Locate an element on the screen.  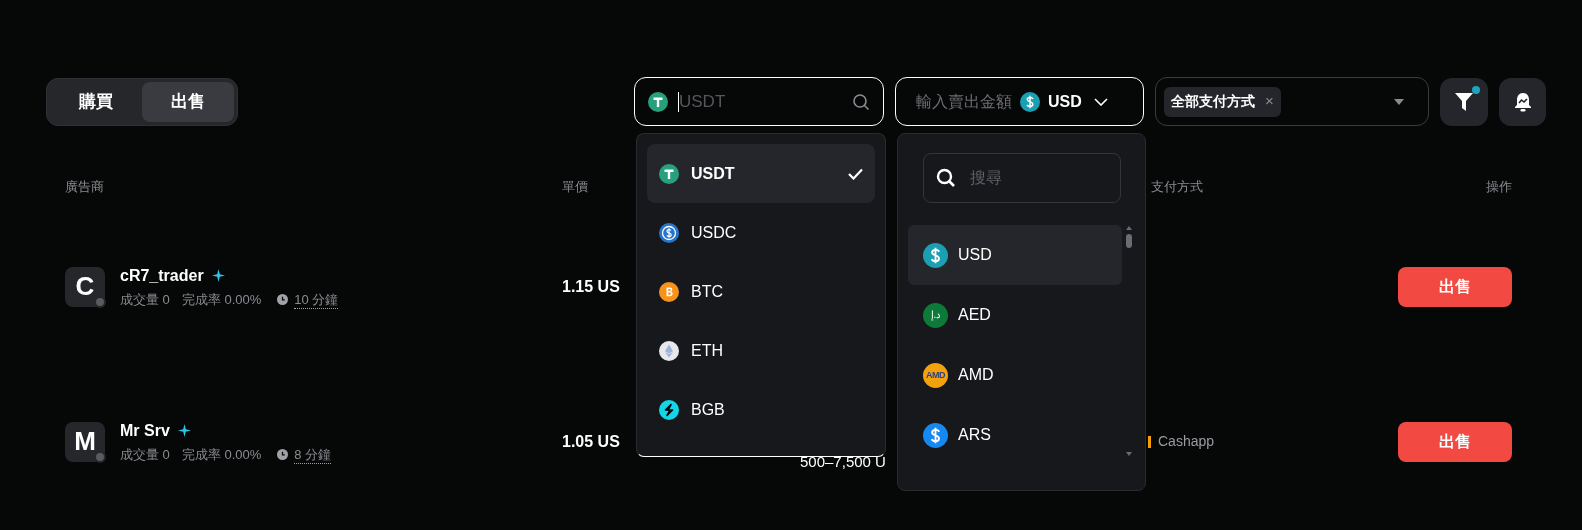
placeholder-text: 輸入賣出金額 is located at coordinates (964, 101).